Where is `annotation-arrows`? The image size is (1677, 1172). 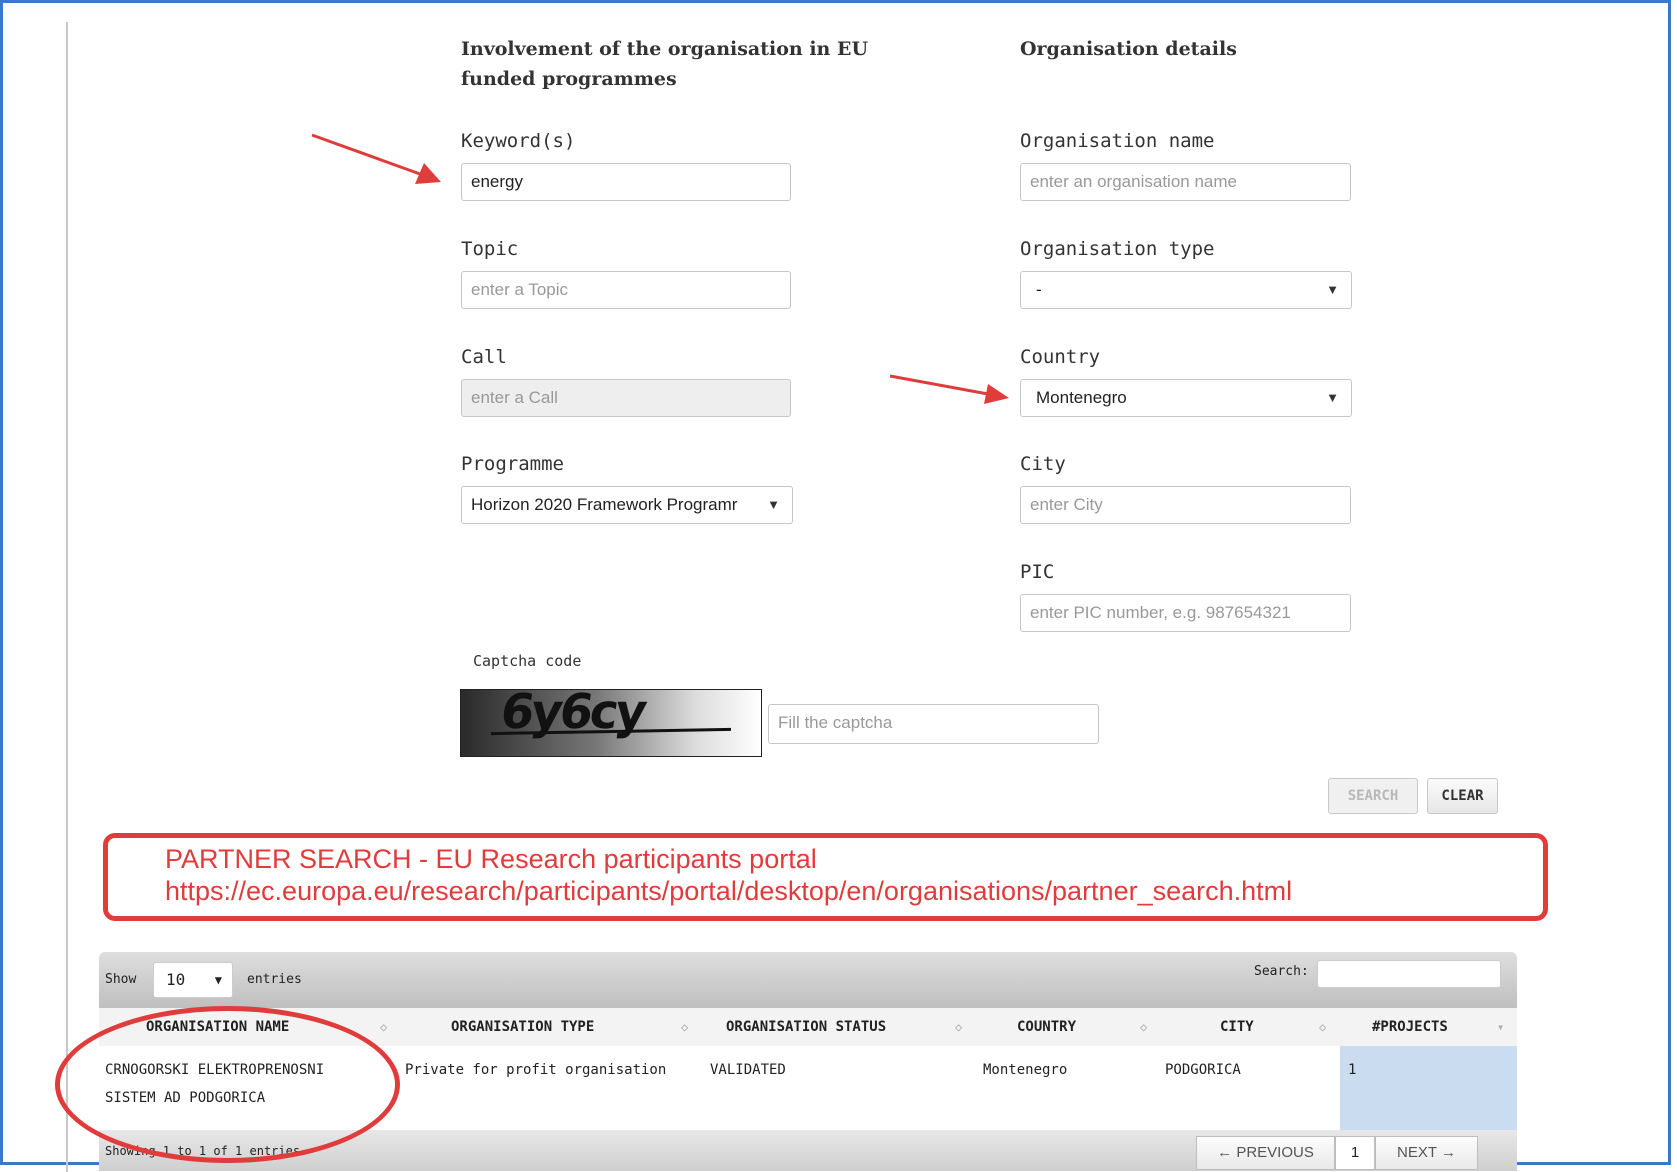
annotation-arrows is located at coordinates (660, 268).